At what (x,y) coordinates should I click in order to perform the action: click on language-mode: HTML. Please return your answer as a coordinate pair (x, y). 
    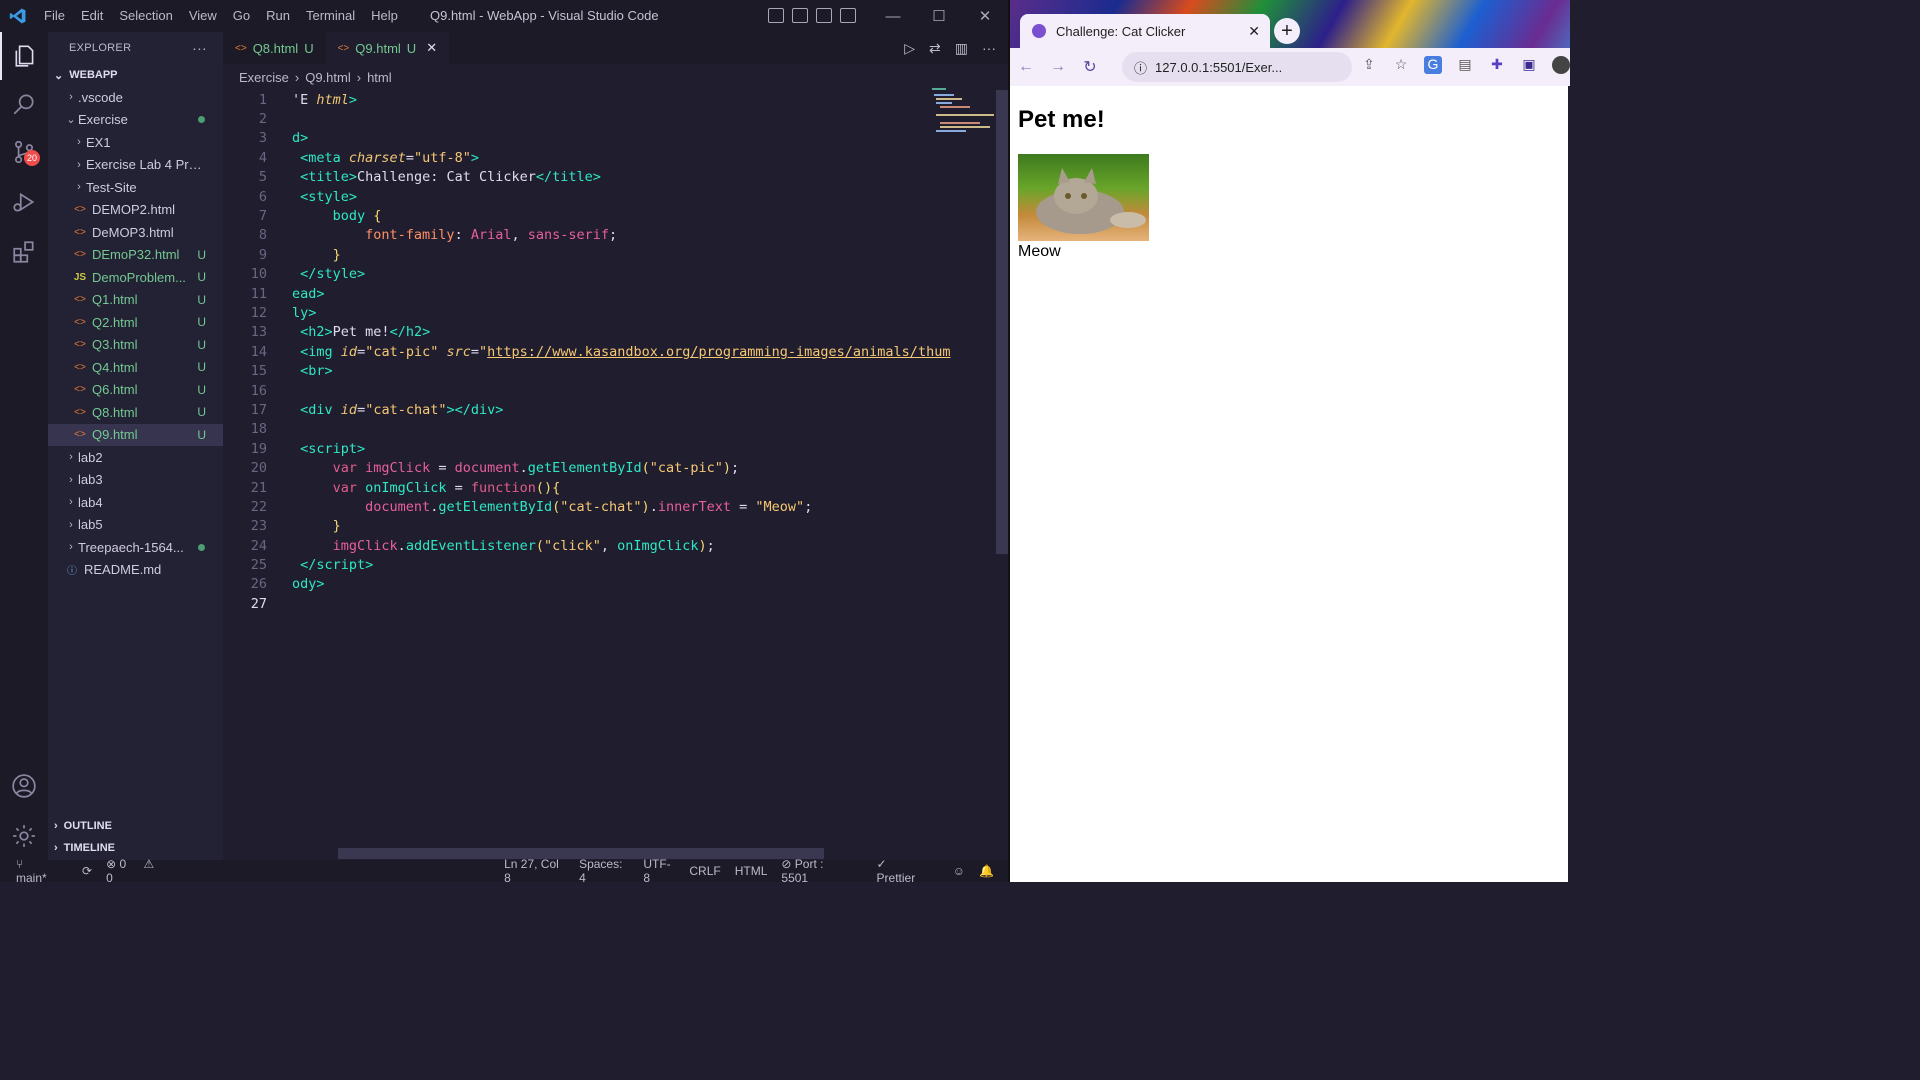
    Looking at the image, I should click on (751, 871).